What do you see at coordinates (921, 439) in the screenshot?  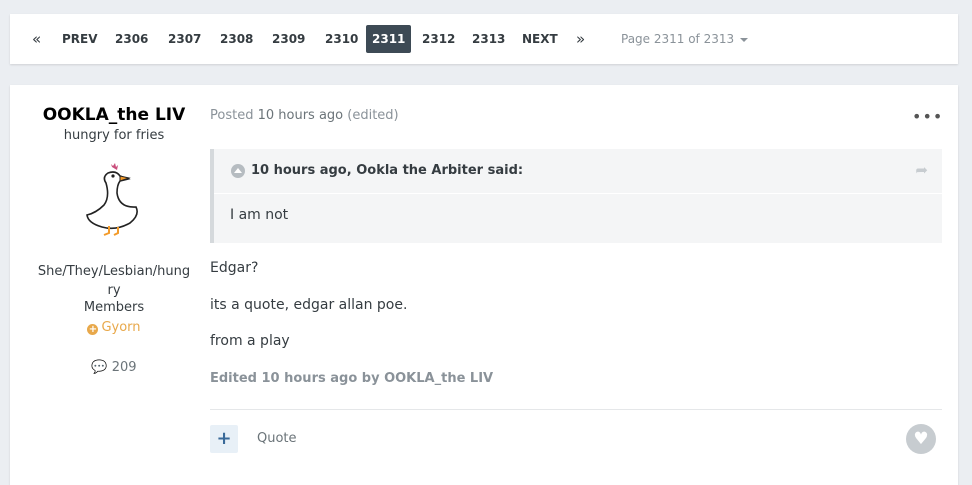 I see `heart-icon: ♥` at bounding box center [921, 439].